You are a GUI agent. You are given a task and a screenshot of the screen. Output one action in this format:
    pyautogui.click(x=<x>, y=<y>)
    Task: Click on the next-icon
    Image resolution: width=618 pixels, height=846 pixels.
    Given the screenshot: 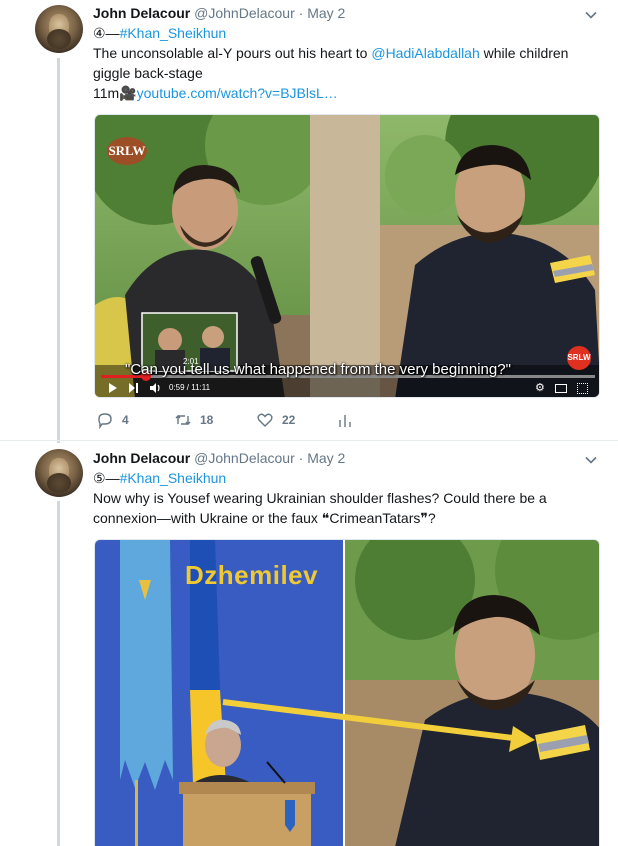 What is the action you would take?
    pyautogui.click(x=134, y=388)
    